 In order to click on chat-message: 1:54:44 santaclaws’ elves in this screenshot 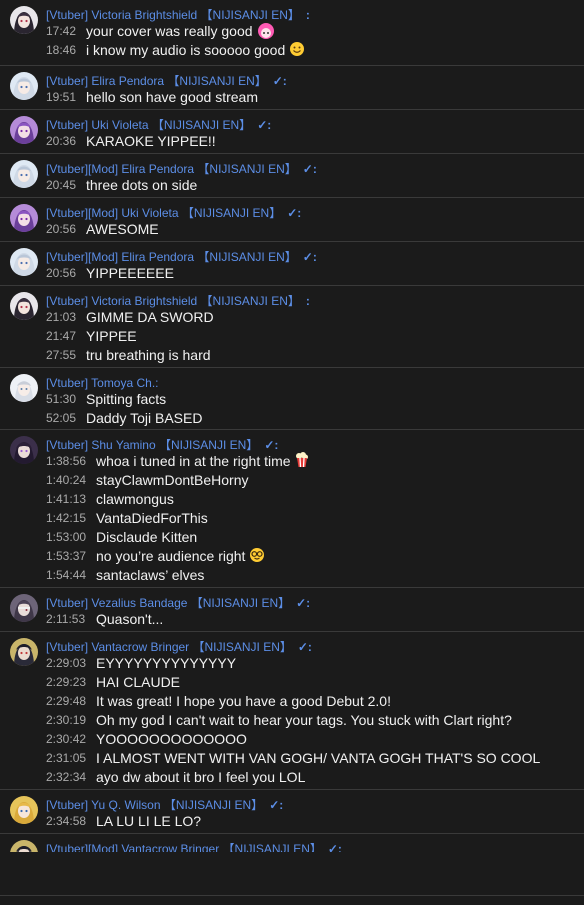, I will do `click(125, 575)`.